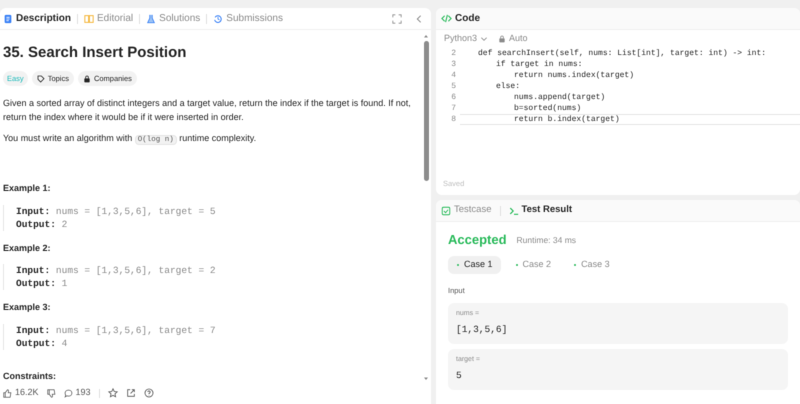 The width and height of the screenshot is (800, 404). What do you see at coordinates (419, 19) in the screenshot?
I see `collapse-icon` at bounding box center [419, 19].